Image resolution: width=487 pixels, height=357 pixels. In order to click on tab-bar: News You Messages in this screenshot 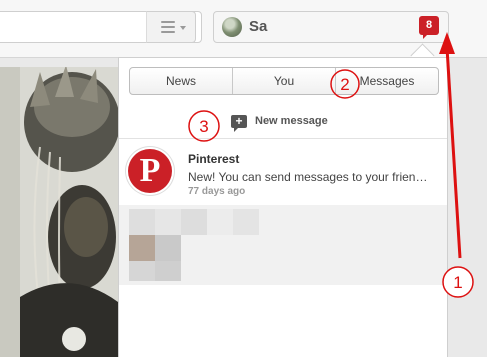, I will do `click(284, 81)`.